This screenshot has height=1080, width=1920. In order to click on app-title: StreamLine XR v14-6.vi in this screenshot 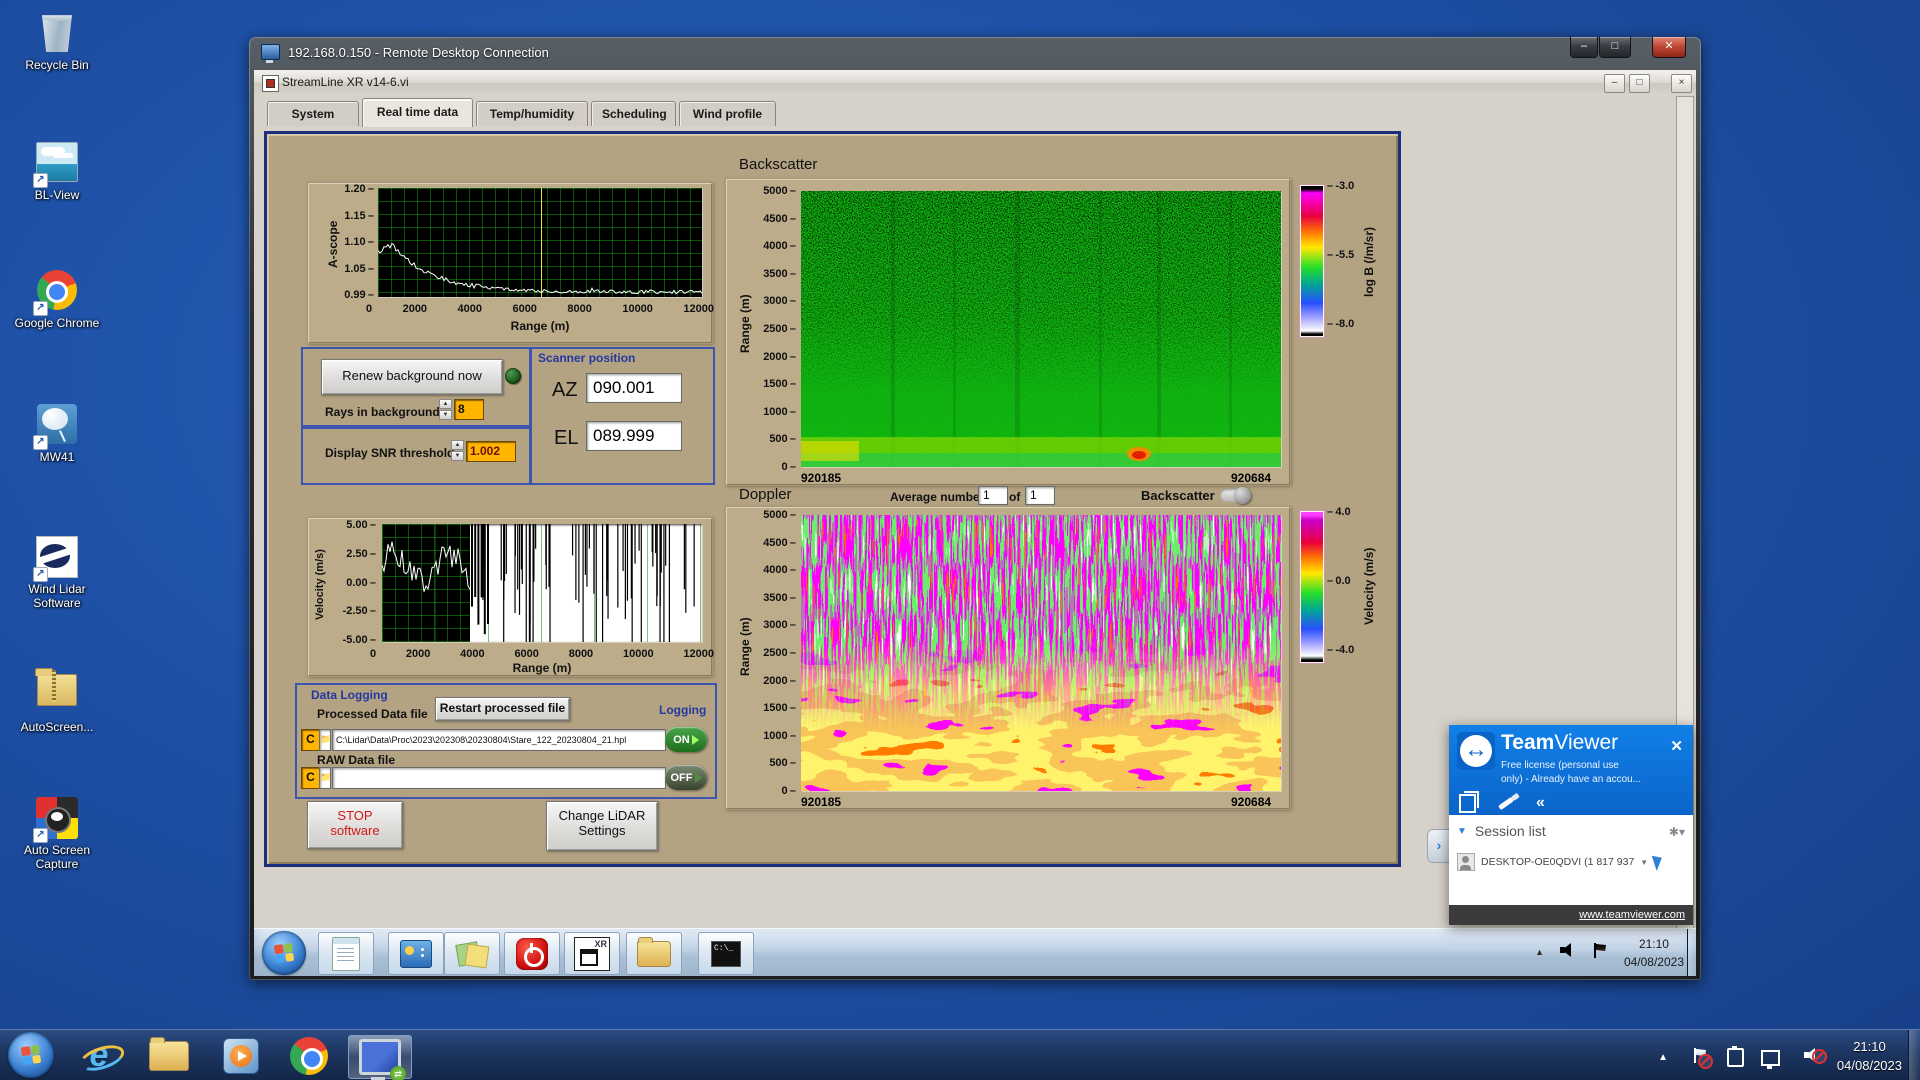, I will do `click(345, 82)`.